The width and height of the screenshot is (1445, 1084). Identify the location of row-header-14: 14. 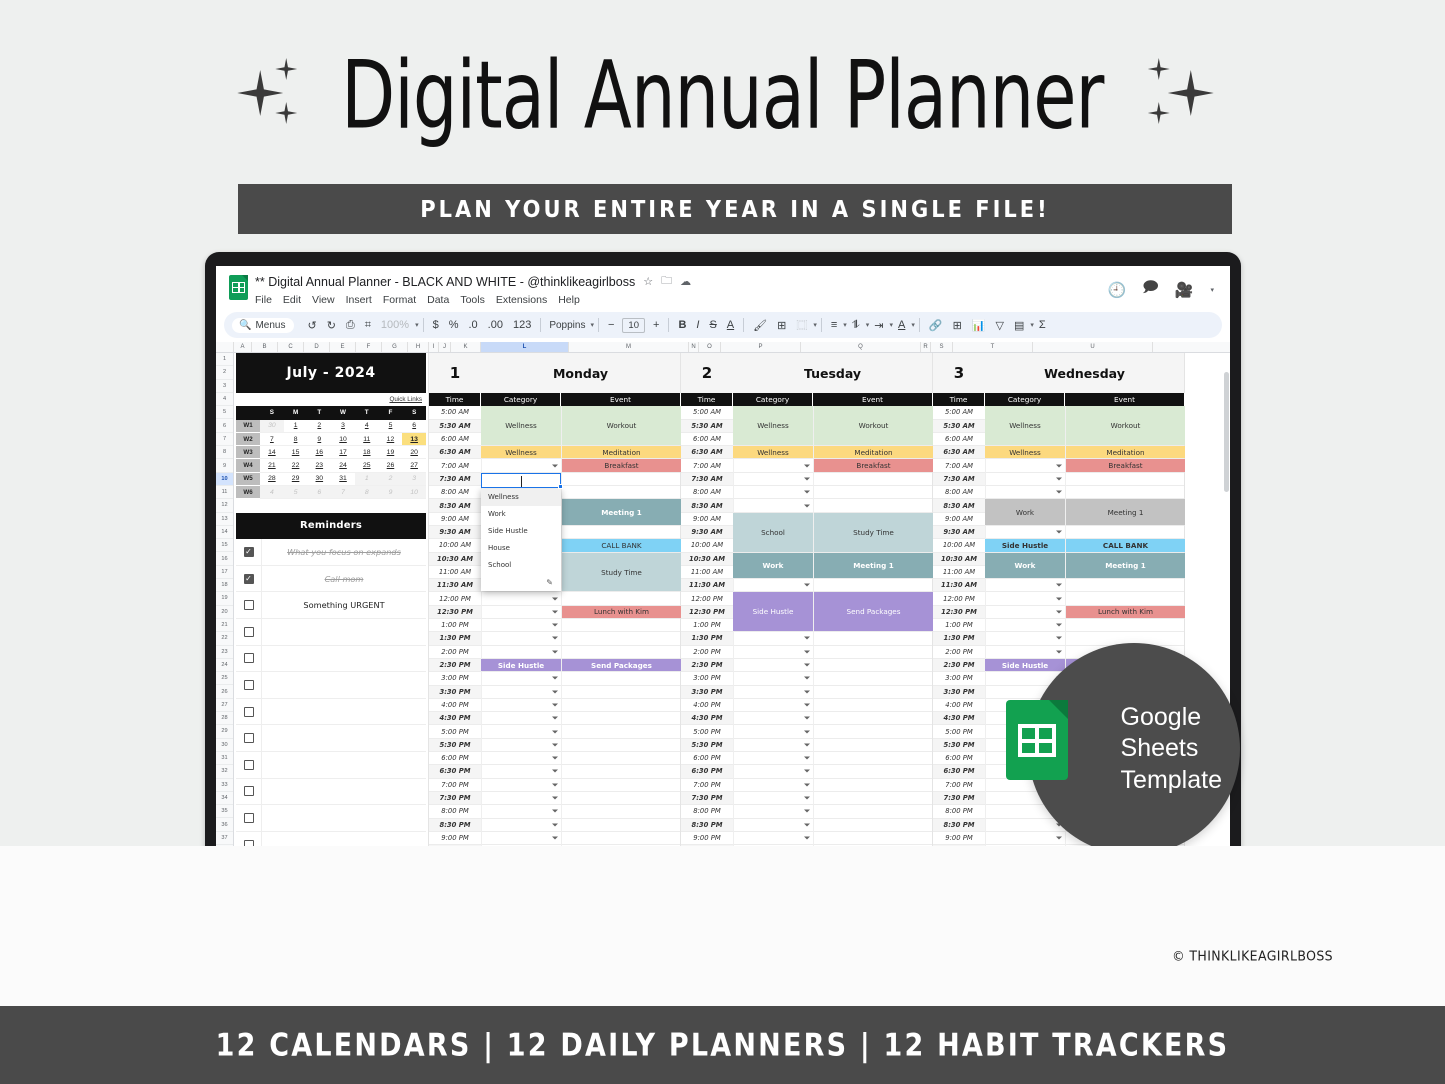
(224, 533).